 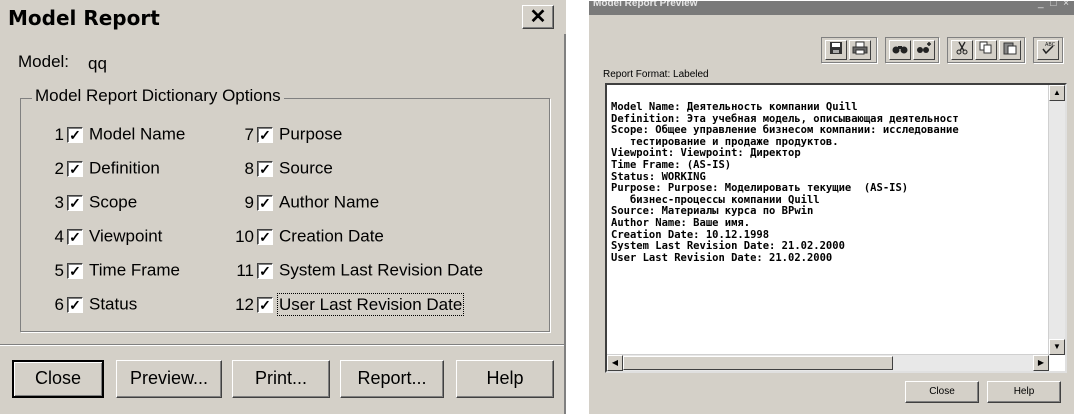 What do you see at coordinates (75, 304) in the screenshot?
I see `checkbox-status: ✓` at bounding box center [75, 304].